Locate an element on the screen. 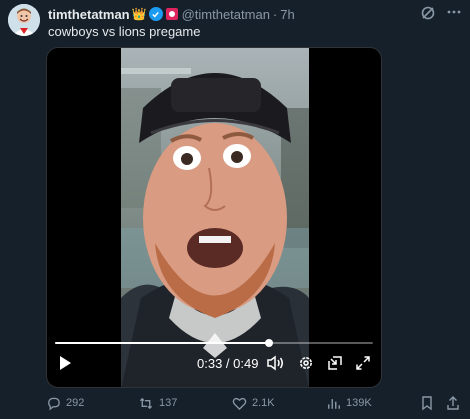  like-button: 2.1K is located at coordinates (253, 403).